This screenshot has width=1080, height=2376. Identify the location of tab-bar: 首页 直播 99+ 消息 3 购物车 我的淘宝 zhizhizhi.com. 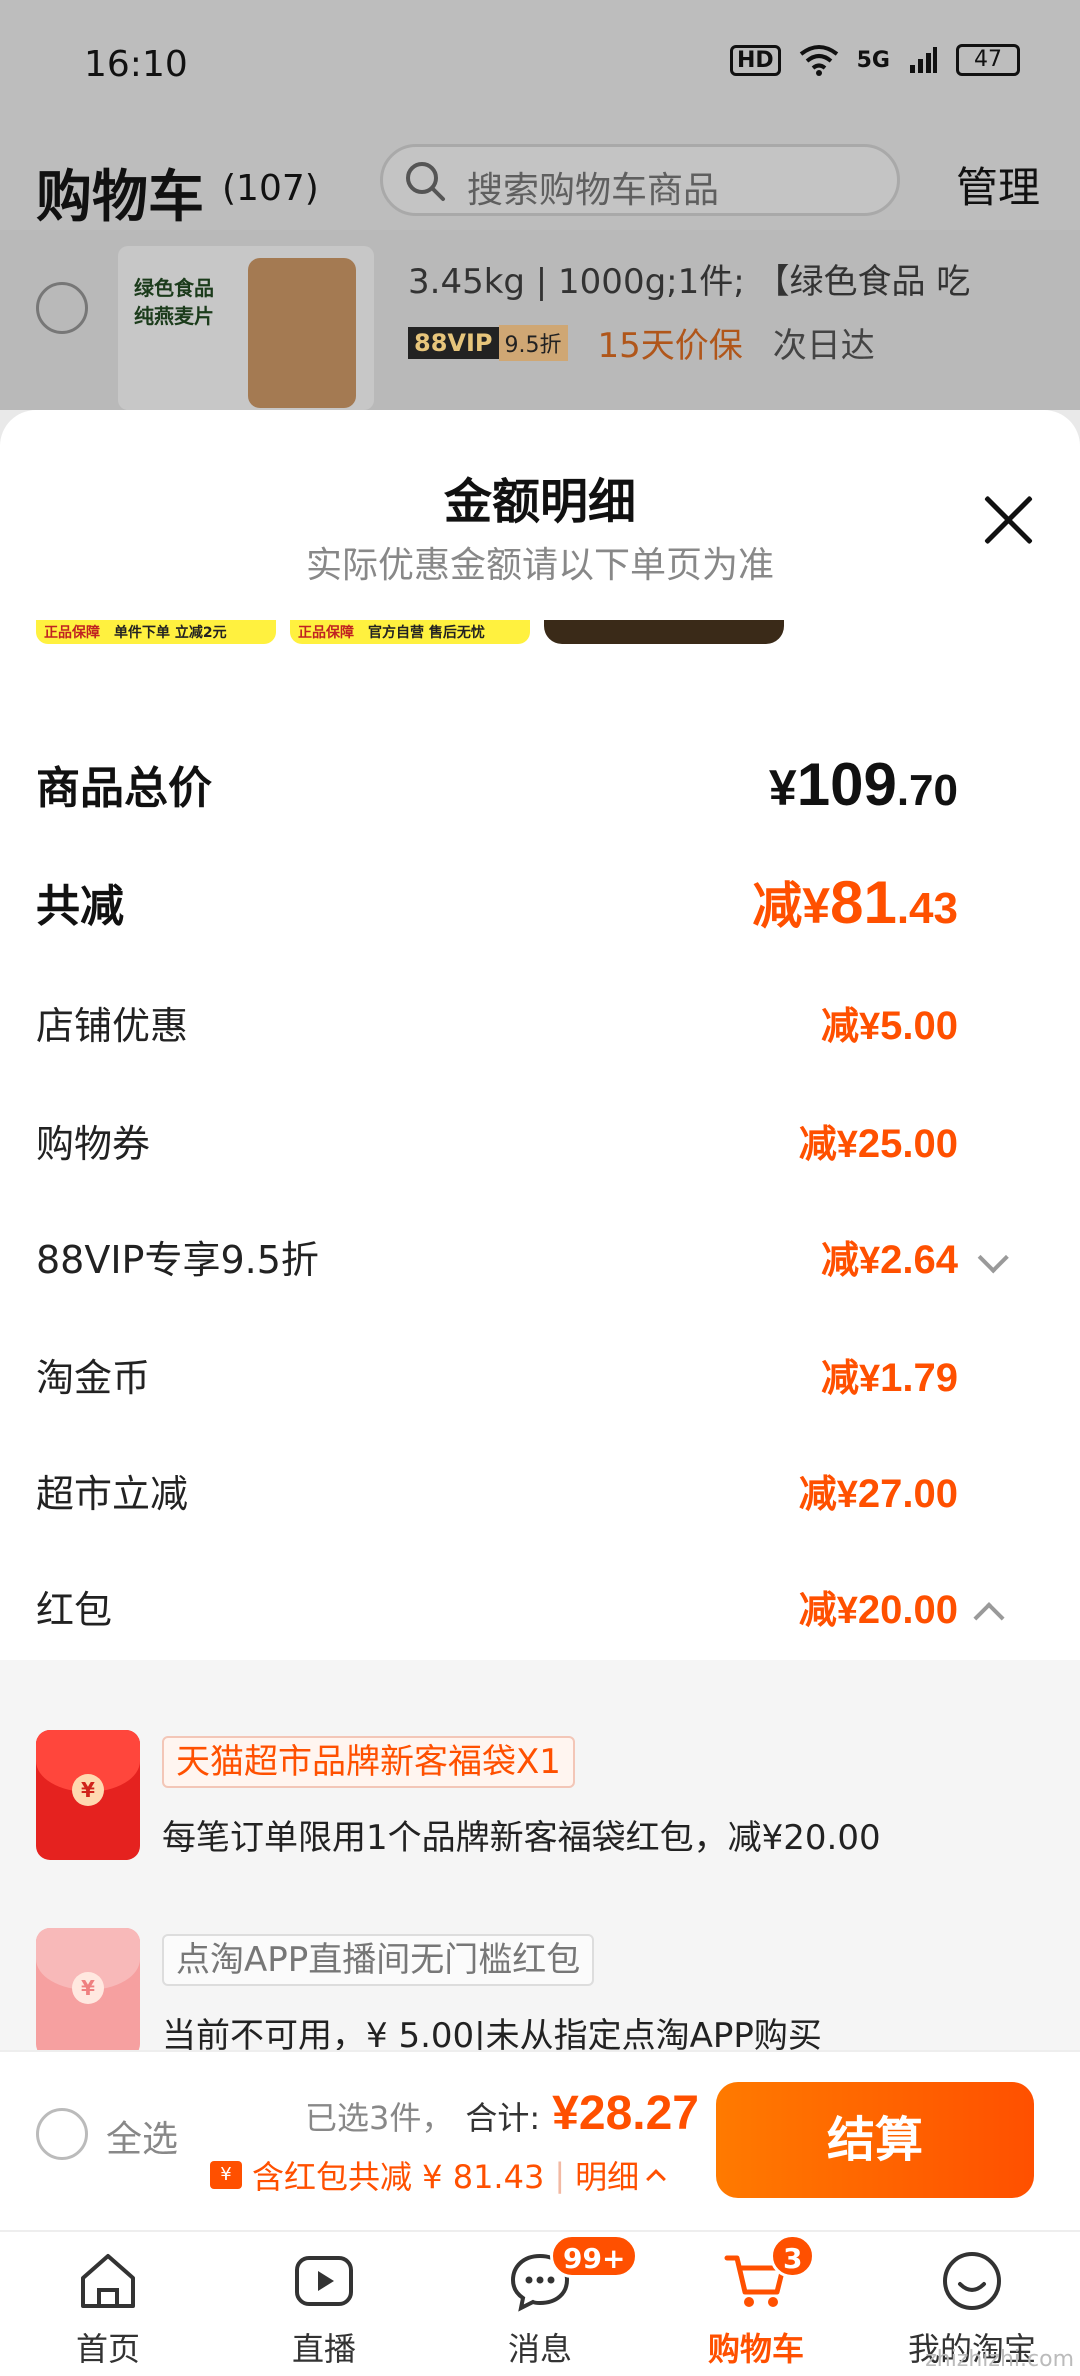
(540, 2303).